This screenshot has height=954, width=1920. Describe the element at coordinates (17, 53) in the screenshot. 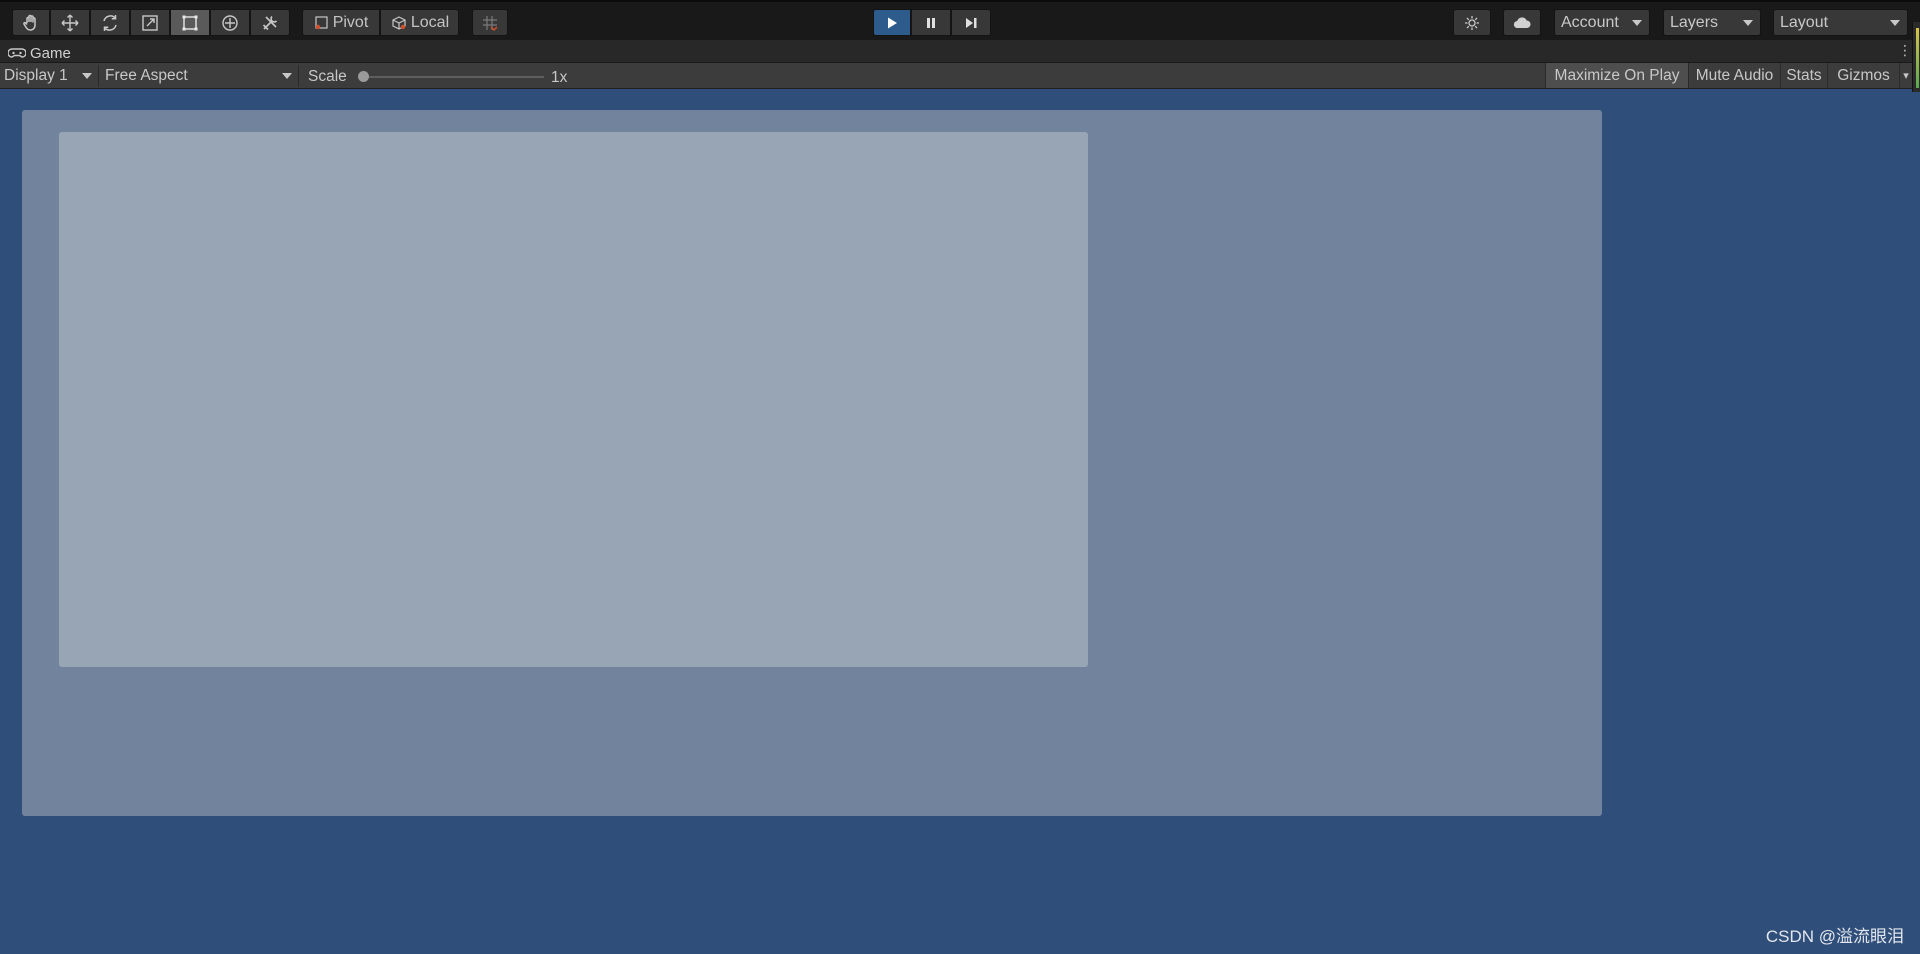

I see `gamepad-icon` at that location.